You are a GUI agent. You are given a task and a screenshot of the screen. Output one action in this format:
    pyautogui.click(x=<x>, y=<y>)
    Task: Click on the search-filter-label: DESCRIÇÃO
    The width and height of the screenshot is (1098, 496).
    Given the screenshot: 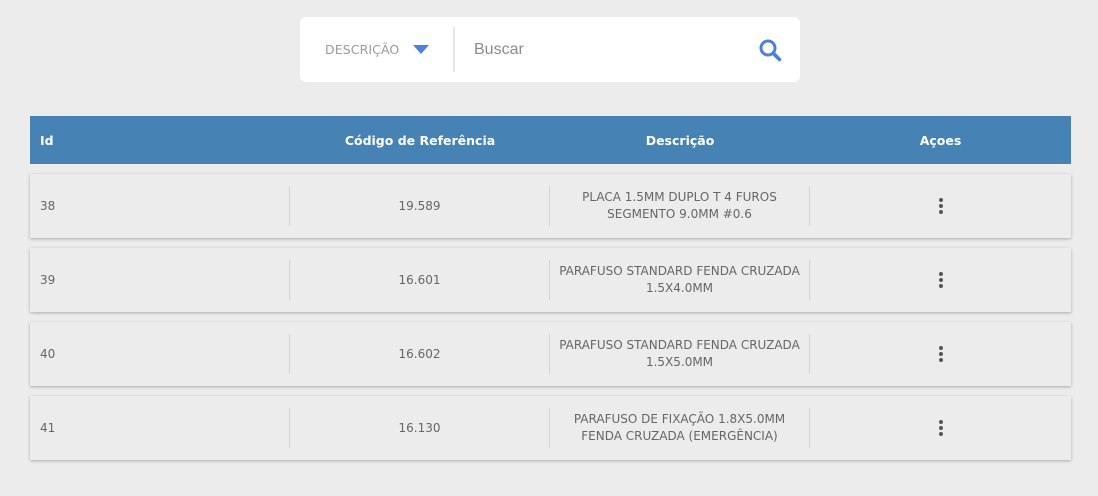 What is the action you would take?
    pyautogui.click(x=362, y=49)
    